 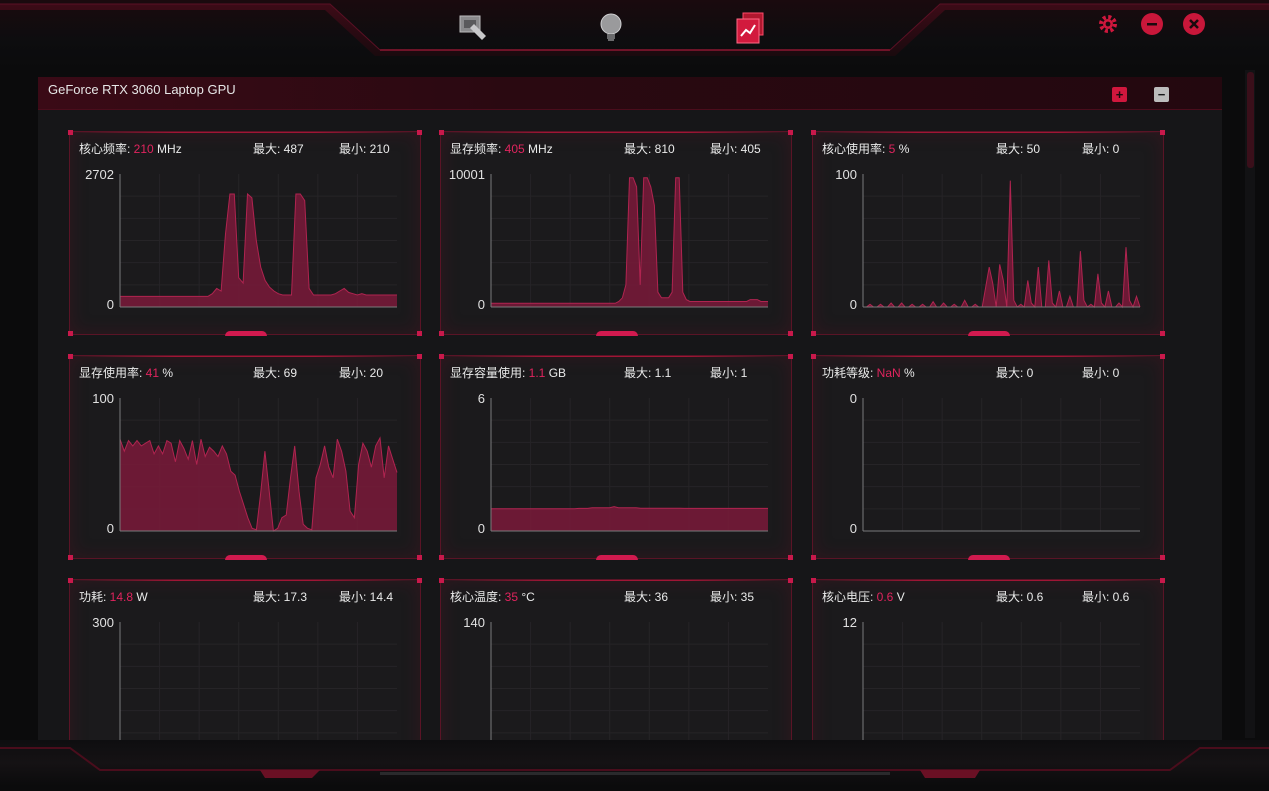 What do you see at coordinates (1119, 94) in the screenshot?
I see `add-button: +` at bounding box center [1119, 94].